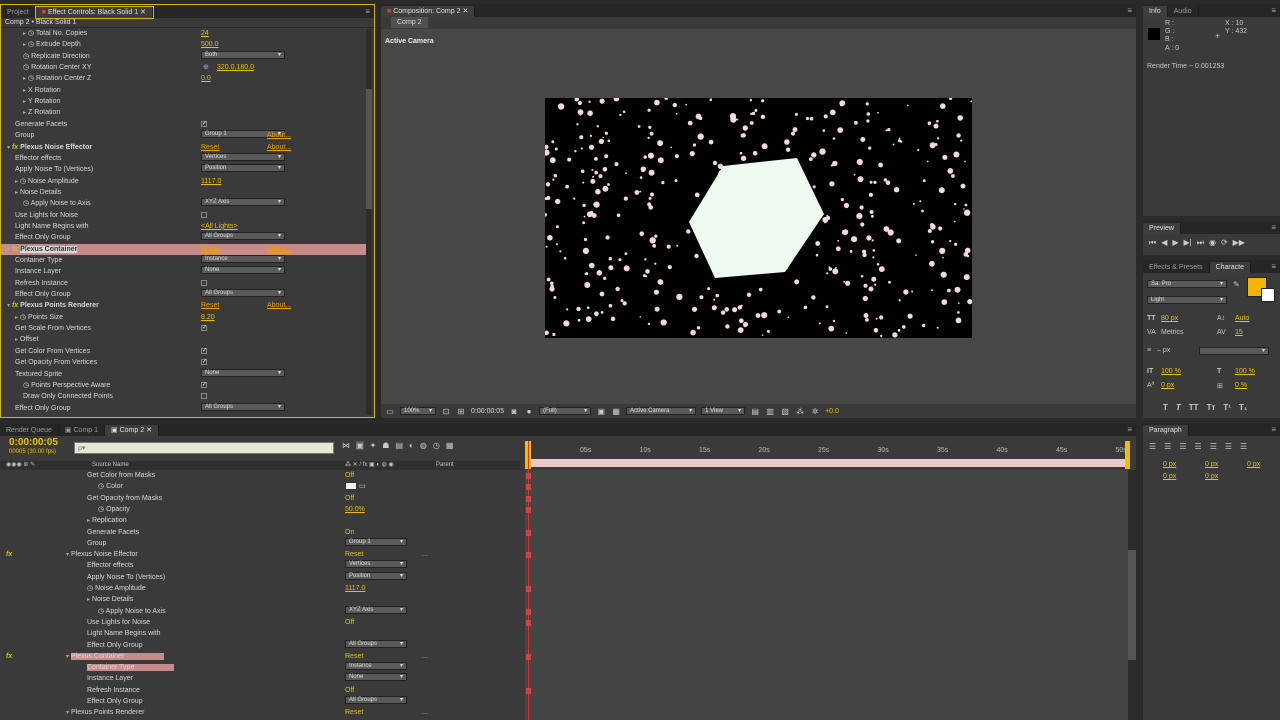 Image resolution: width=1280 pixels, height=720 pixels. I want to click on ec-row: Use Lights for Noise, so click(185, 215).